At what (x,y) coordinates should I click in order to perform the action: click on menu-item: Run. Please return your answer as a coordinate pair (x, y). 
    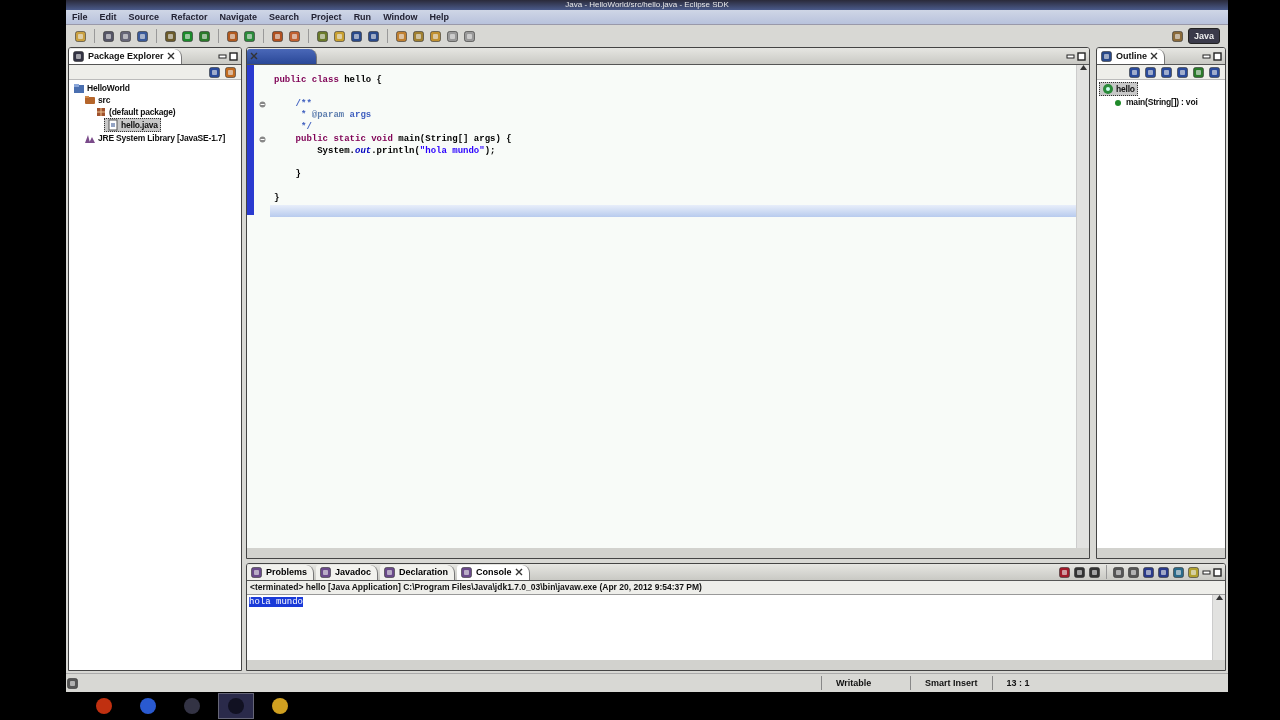
    Looking at the image, I should click on (362, 17).